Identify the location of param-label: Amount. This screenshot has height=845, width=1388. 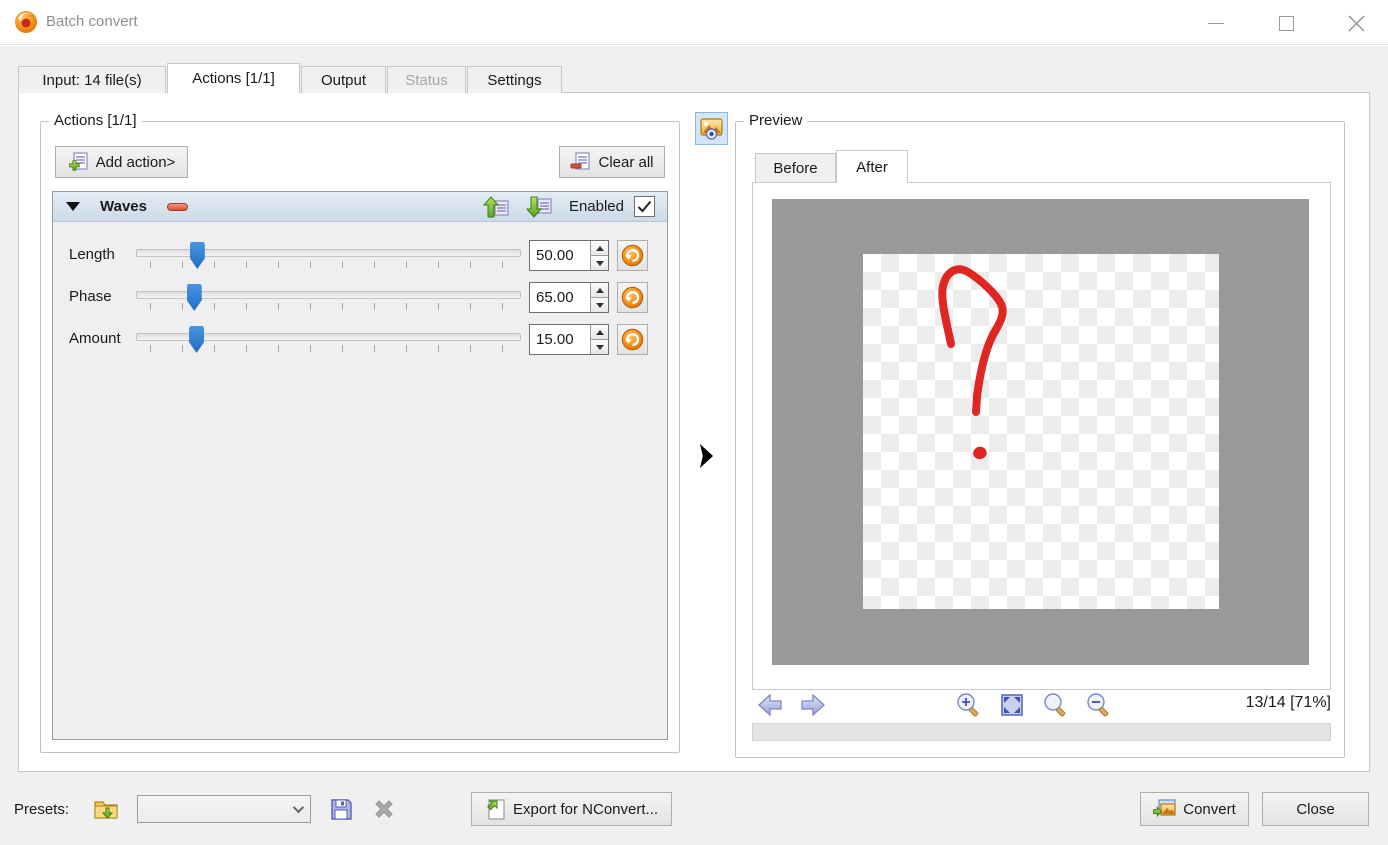
(95, 338).